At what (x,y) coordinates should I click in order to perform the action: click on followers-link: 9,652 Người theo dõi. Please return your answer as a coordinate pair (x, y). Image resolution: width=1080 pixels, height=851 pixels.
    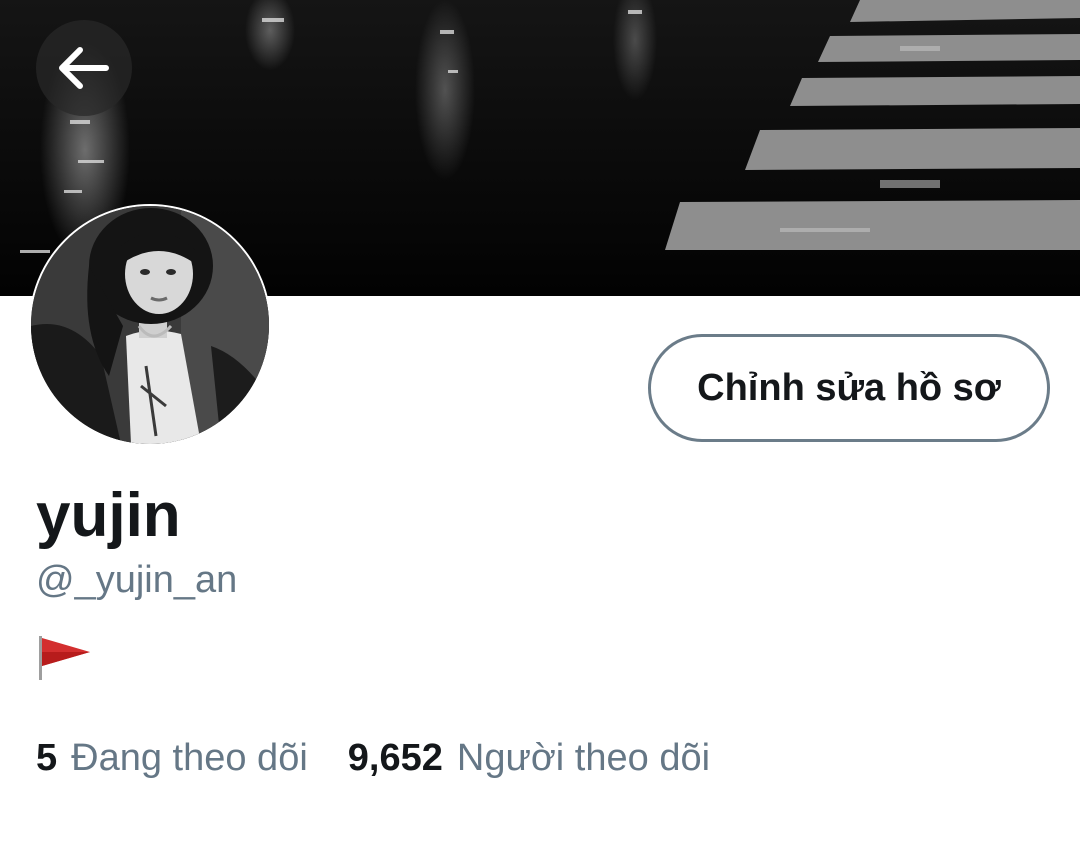
    Looking at the image, I should click on (529, 758).